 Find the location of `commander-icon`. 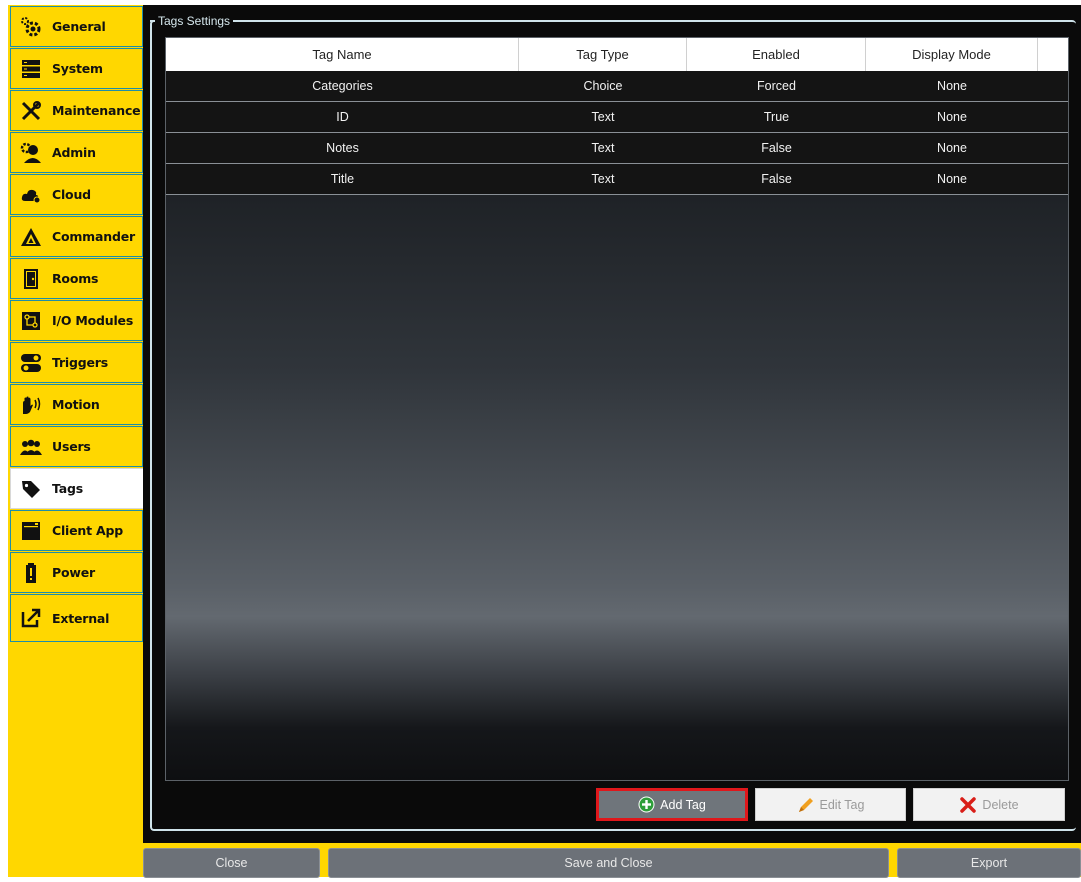

commander-icon is located at coordinates (31, 237).